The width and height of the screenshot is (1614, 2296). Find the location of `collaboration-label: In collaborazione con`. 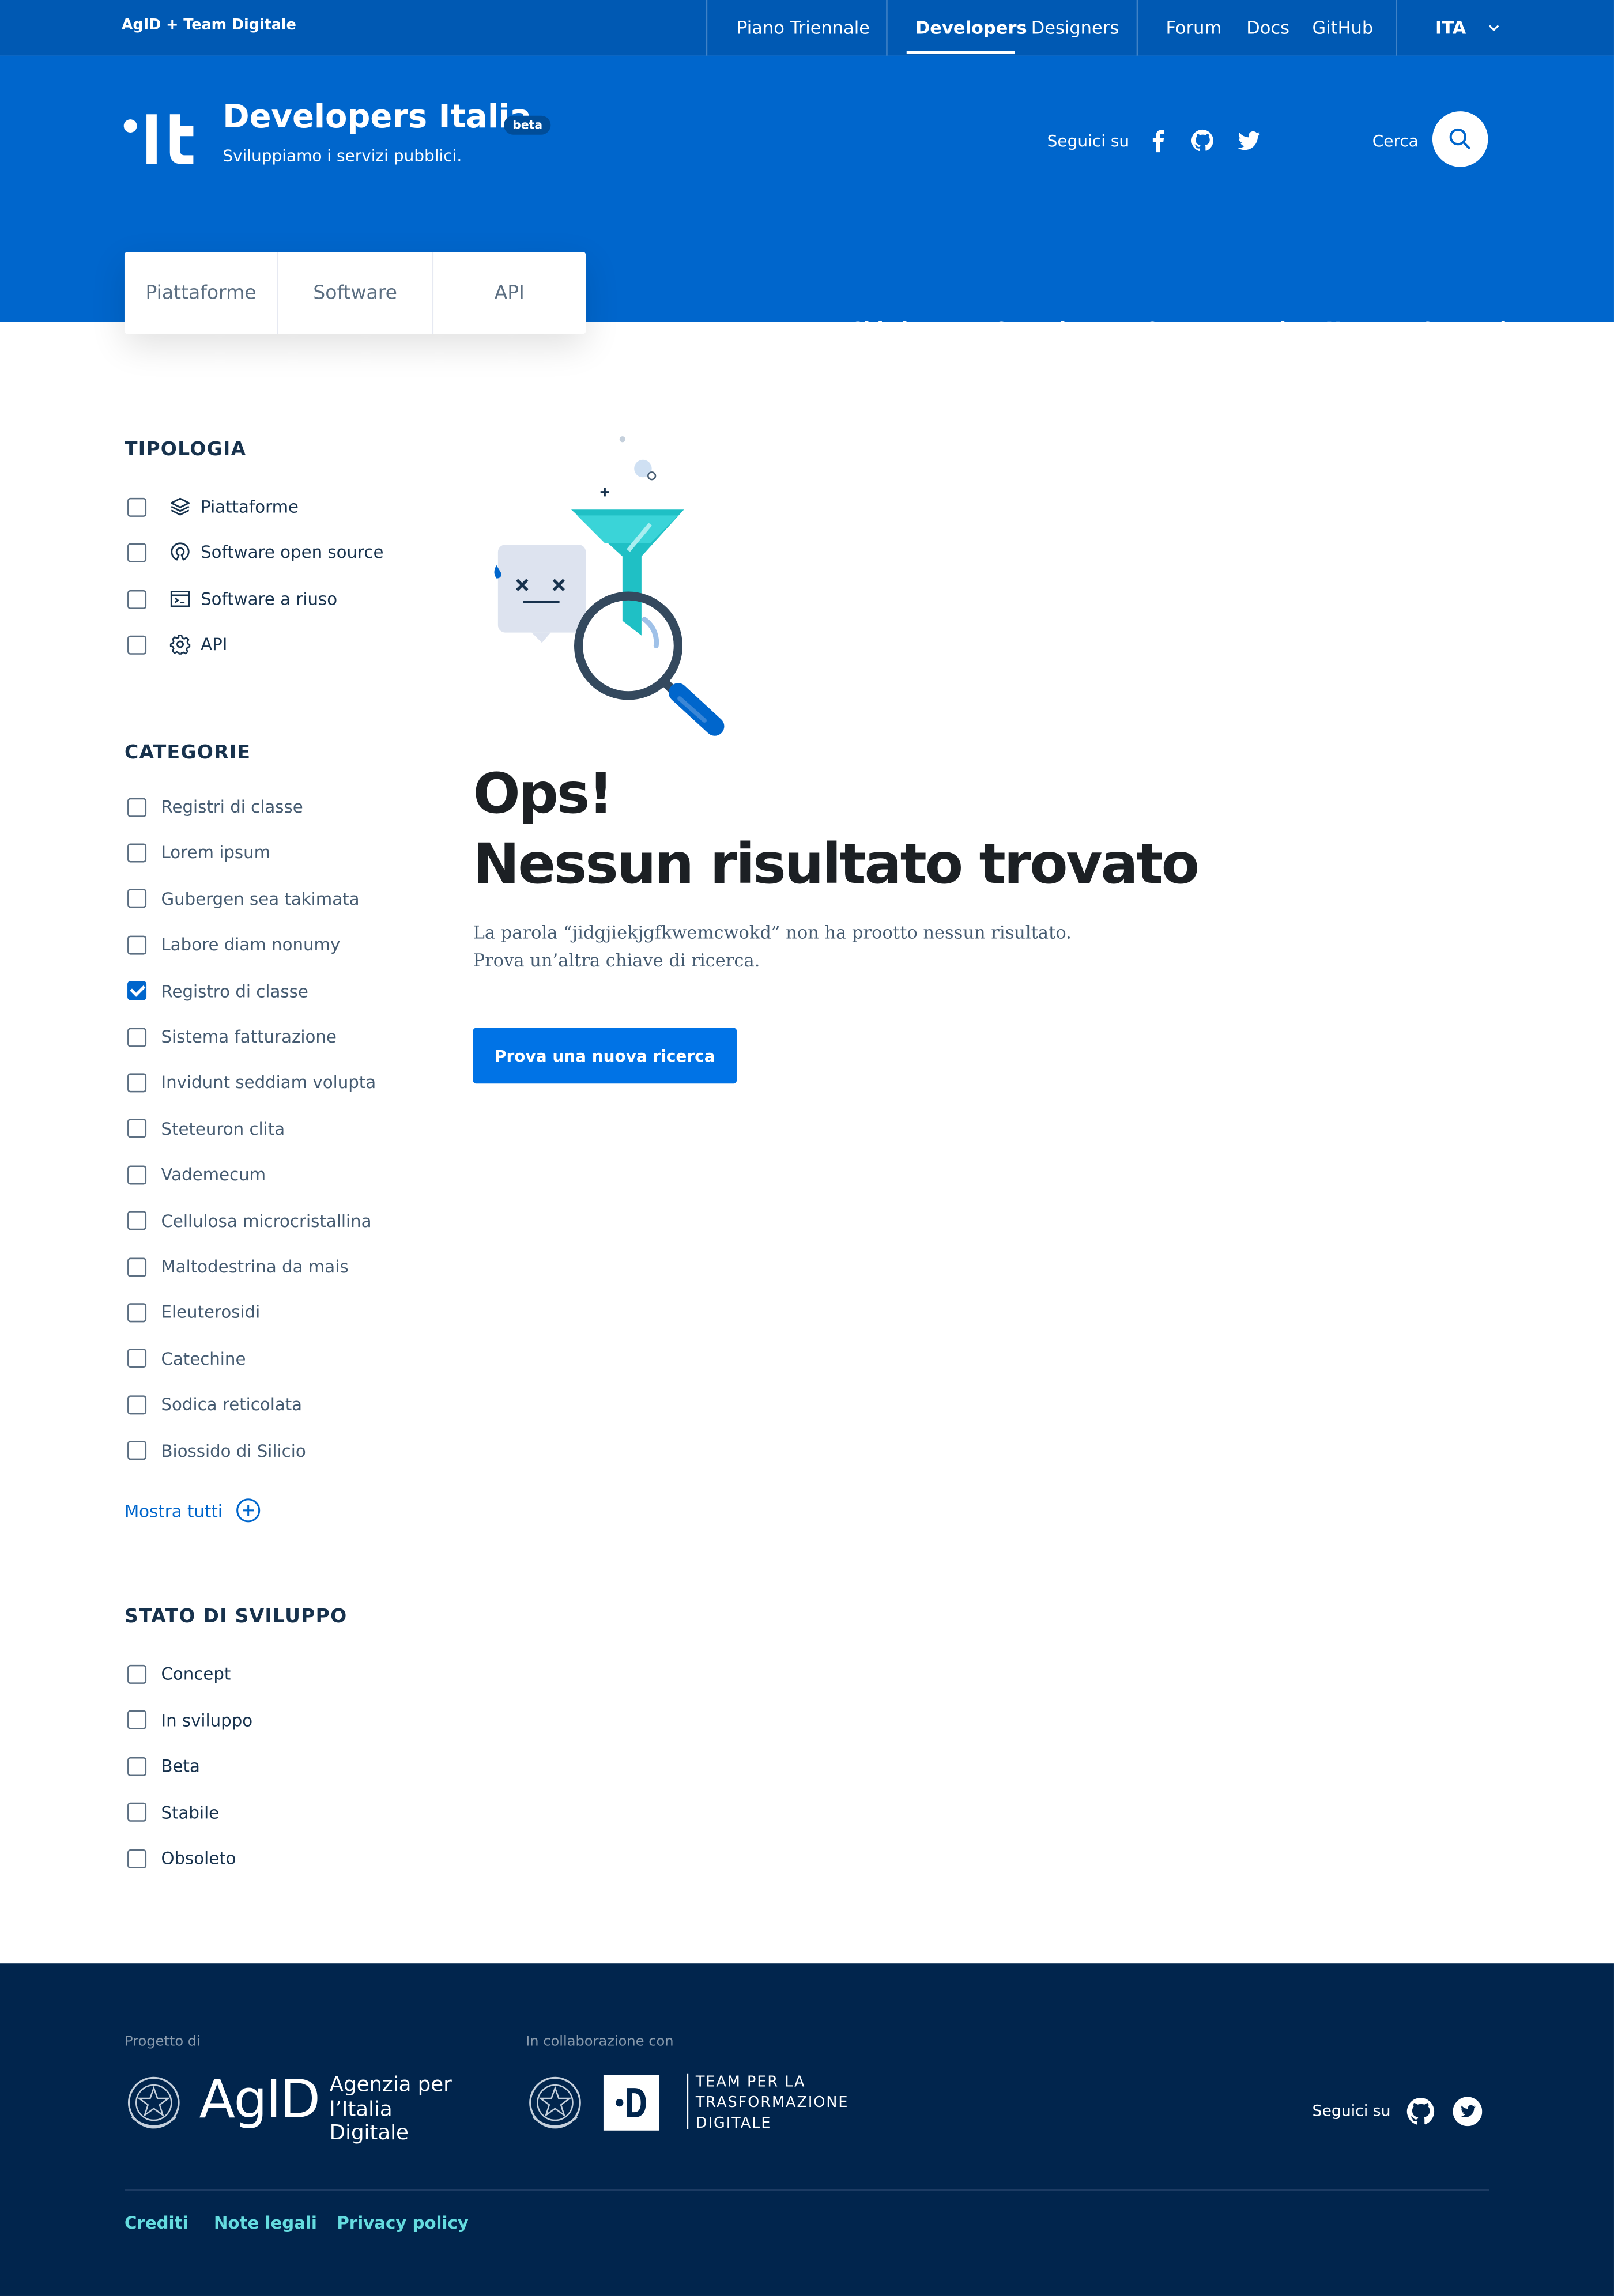

collaboration-label: In collaborazione con is located at coordinates (600, 2042).